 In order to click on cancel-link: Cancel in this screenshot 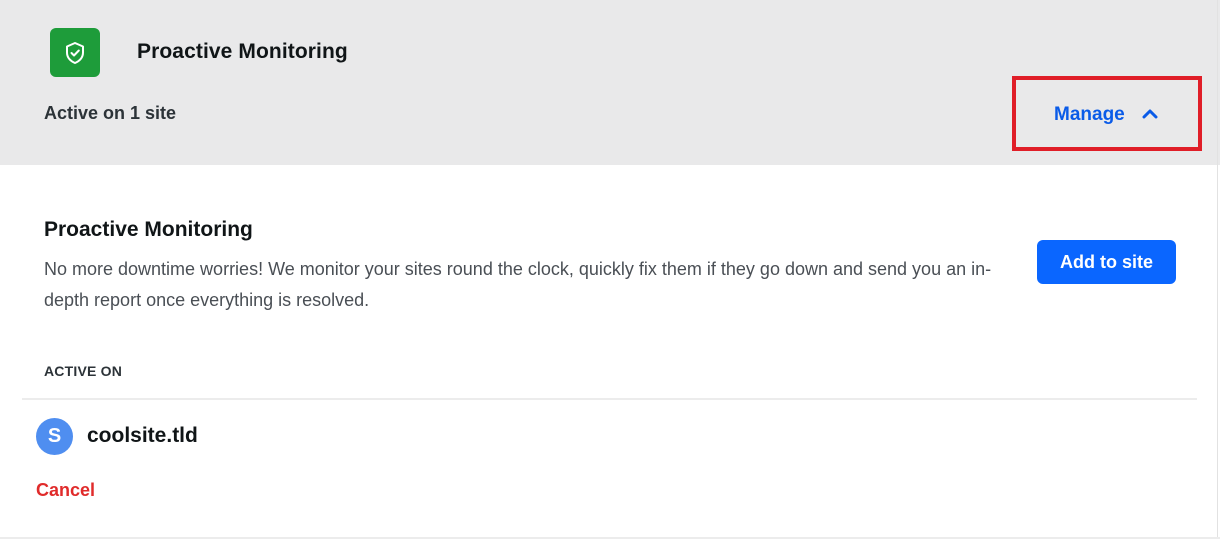, I will do `click(65, 490)`.